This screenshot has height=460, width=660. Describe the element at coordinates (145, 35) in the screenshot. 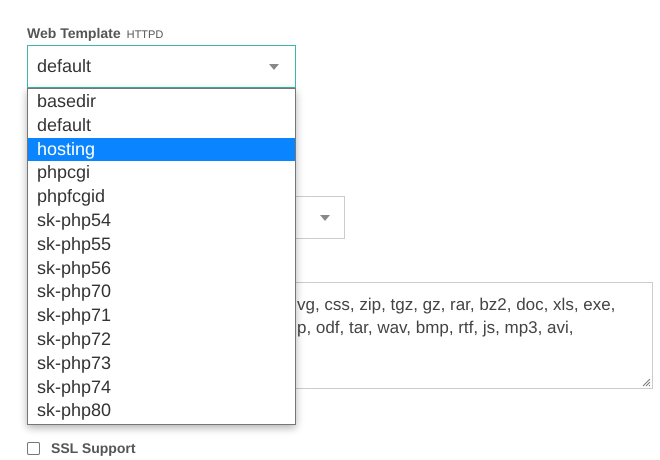

I see `server-tag: HTTPD` at that location.